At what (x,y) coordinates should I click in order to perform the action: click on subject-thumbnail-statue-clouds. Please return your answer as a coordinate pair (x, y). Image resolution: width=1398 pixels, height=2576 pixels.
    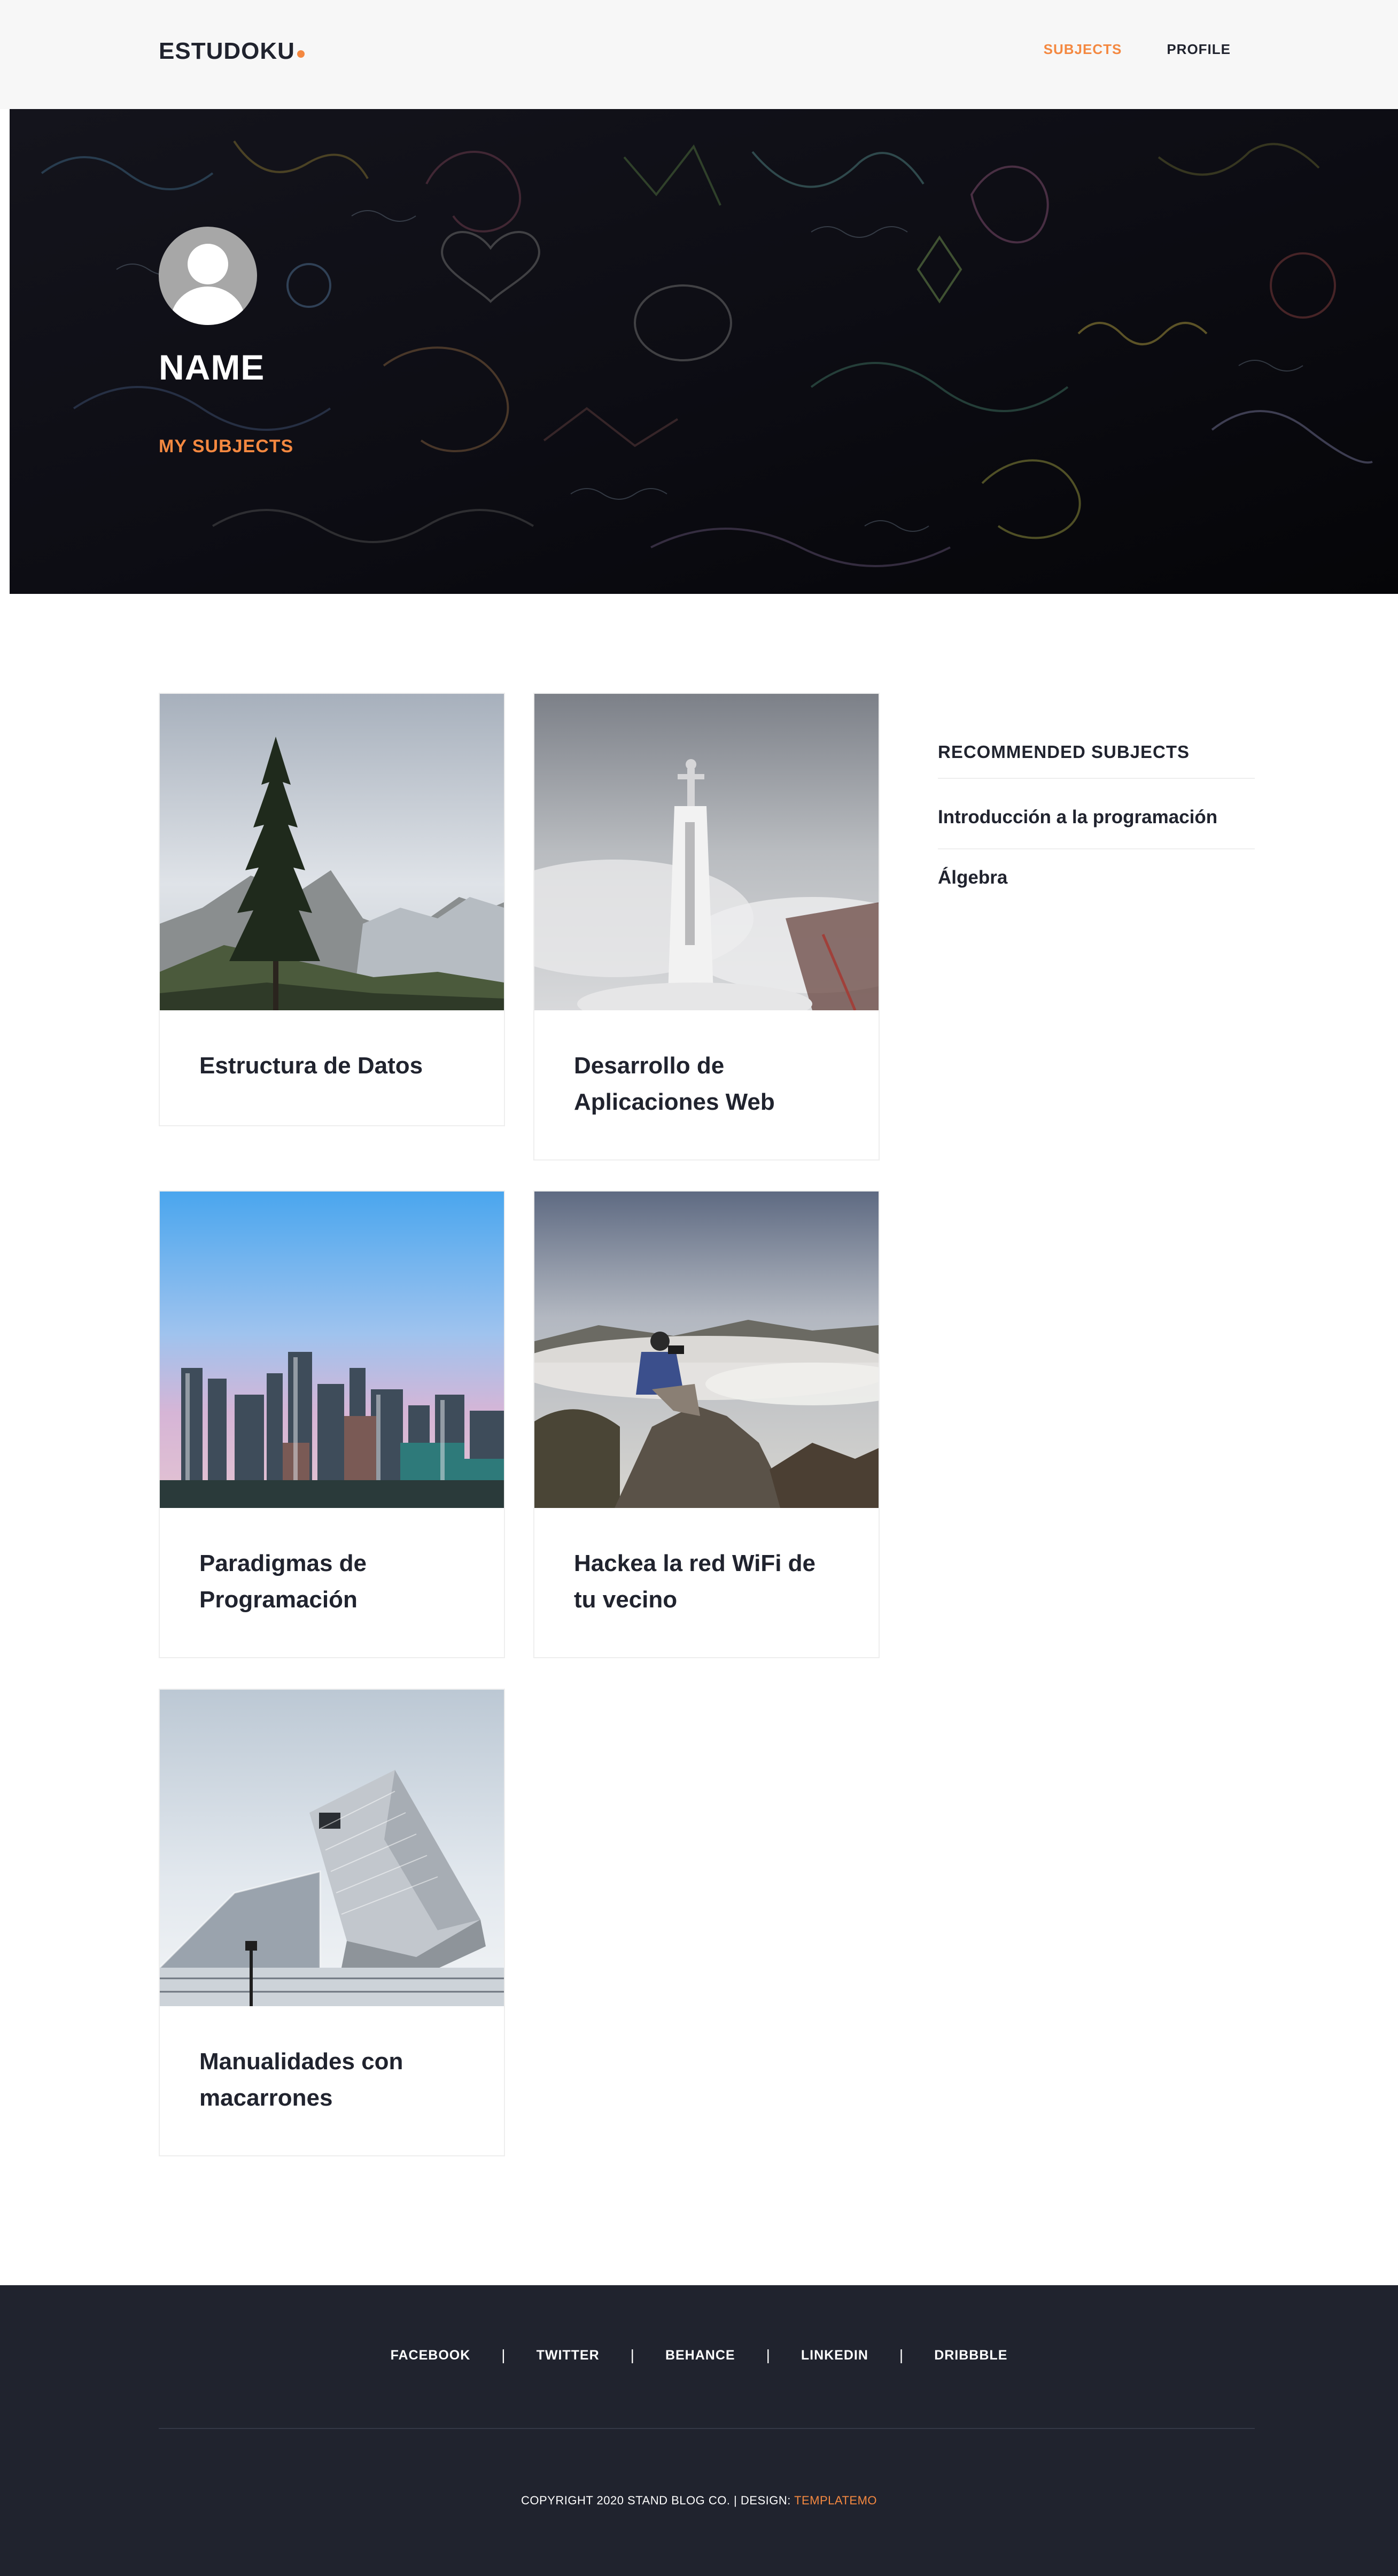
    Looking at the image, I should click on (706, 852).